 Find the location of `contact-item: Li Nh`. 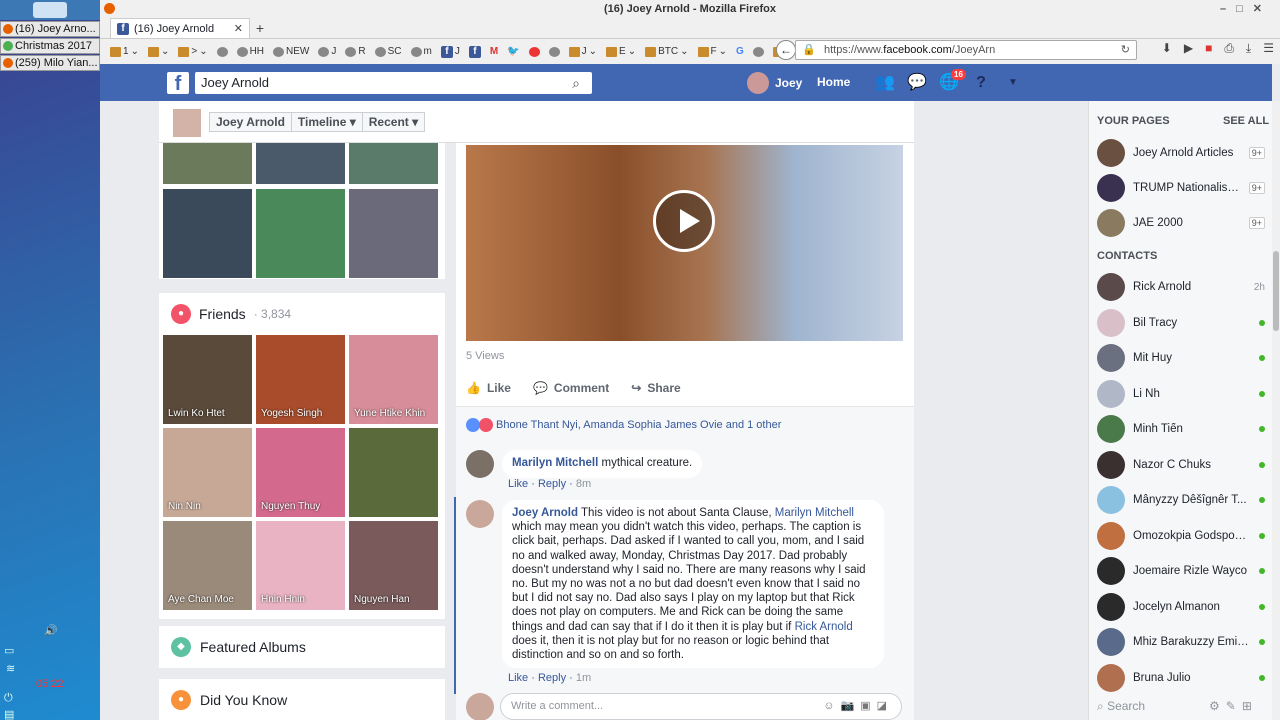

contact-item: Li Nh is located at coordinates (1181, 394).